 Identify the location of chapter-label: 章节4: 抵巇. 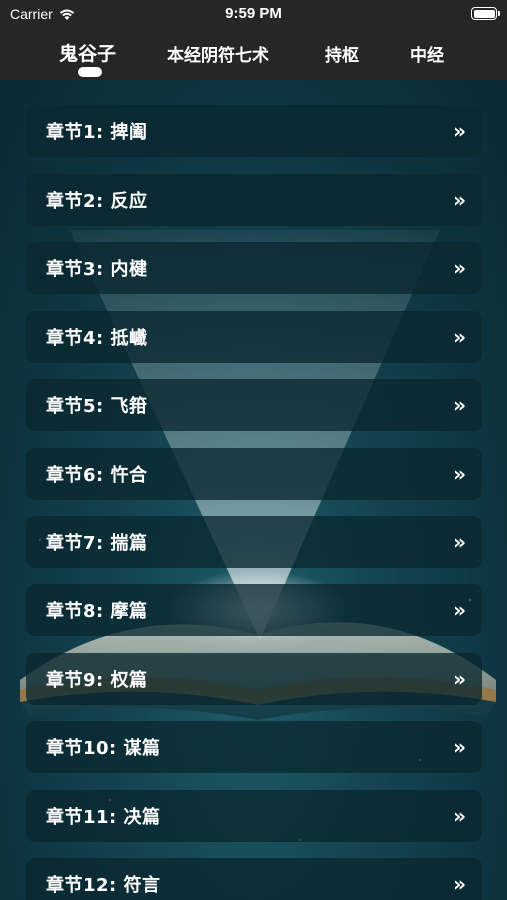
(97, 338).